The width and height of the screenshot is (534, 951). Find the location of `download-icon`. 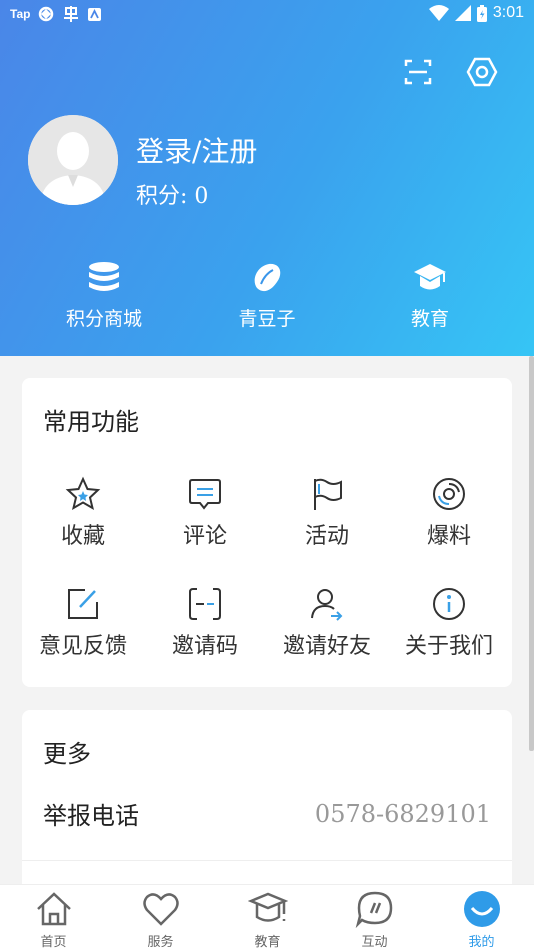

download-icon is located at coordinates (95, 14).